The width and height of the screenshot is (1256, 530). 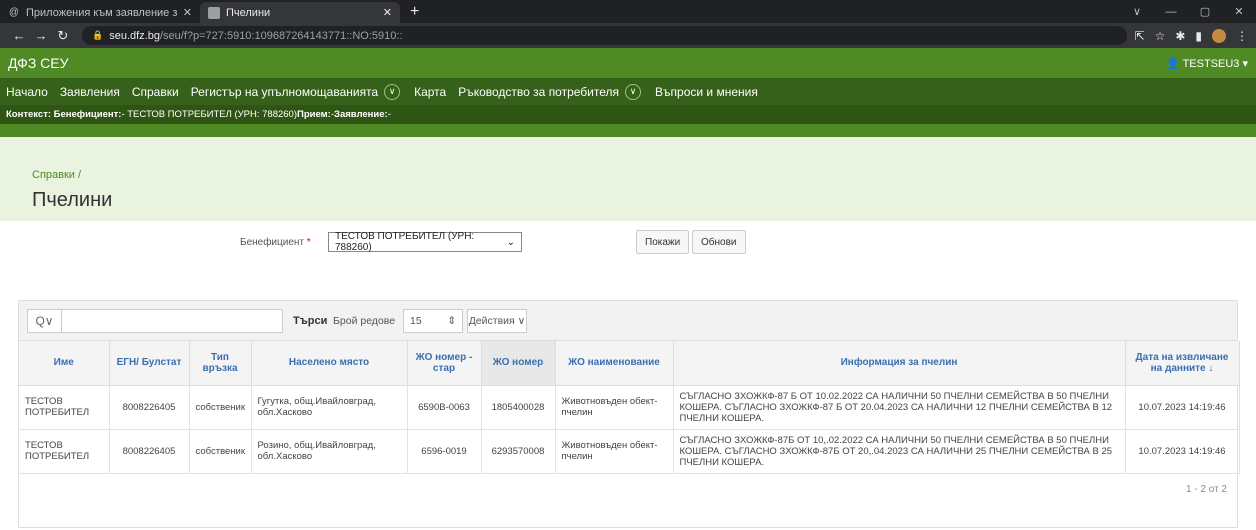 What do you see at coordinates (361, 114) in the screenshot?
I see `context-application-label: Заявление:` at bounding box center [361, 114].